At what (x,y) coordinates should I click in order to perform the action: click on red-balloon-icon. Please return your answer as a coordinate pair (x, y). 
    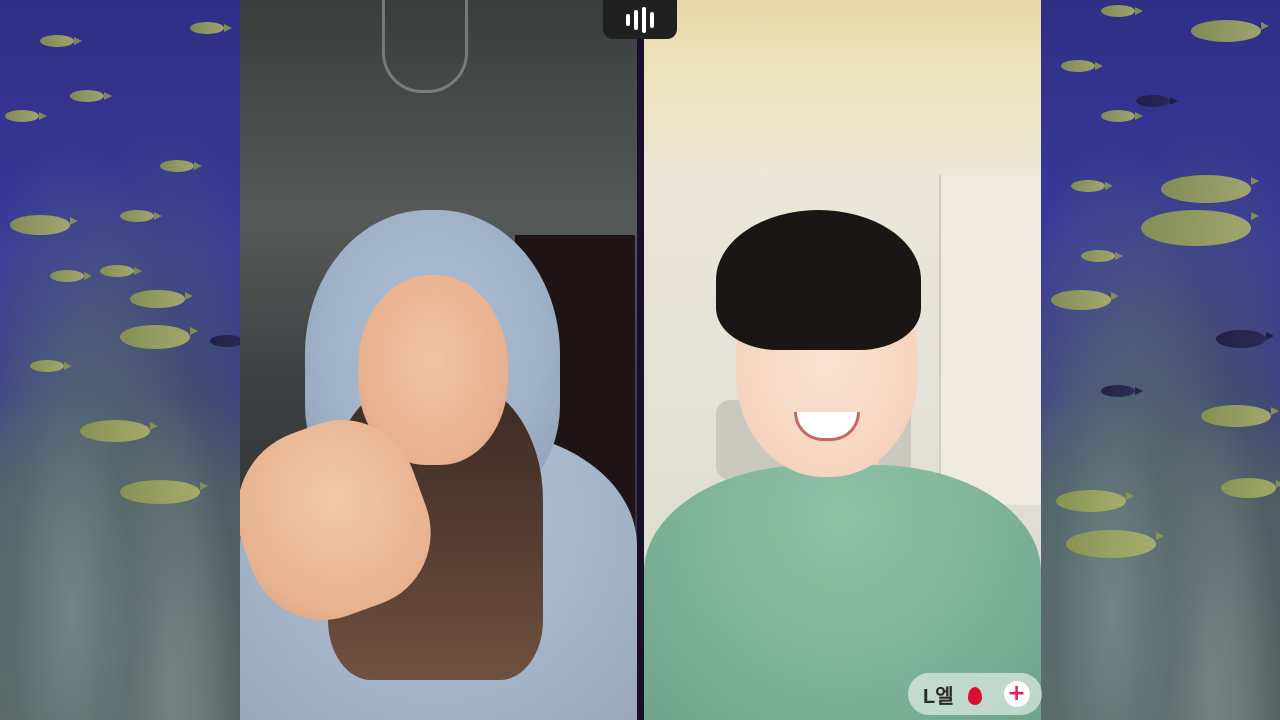
    Looking at the image, I should click on (974, 696).